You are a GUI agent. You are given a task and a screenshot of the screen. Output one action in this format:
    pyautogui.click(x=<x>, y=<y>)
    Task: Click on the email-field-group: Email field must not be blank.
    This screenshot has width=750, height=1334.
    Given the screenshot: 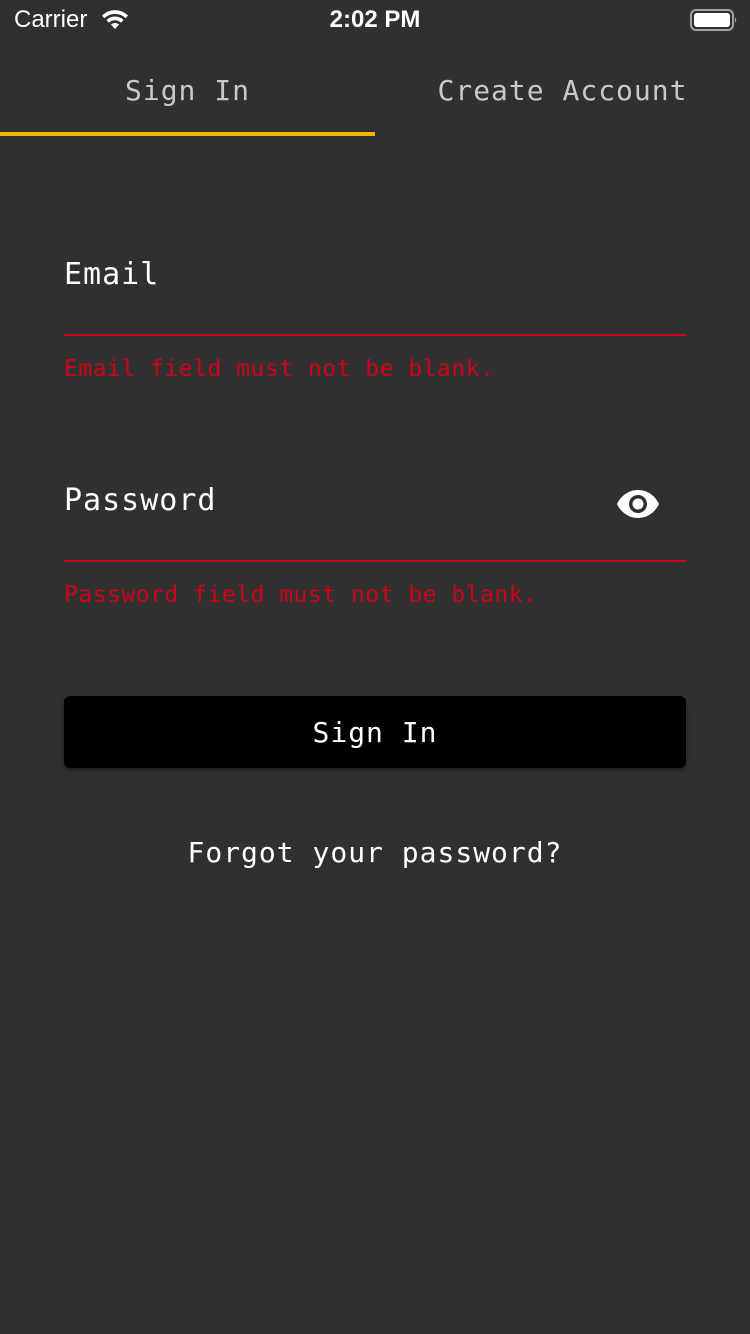 What is the action you would take?
    pyautogui.click(x=375, y=311)
    